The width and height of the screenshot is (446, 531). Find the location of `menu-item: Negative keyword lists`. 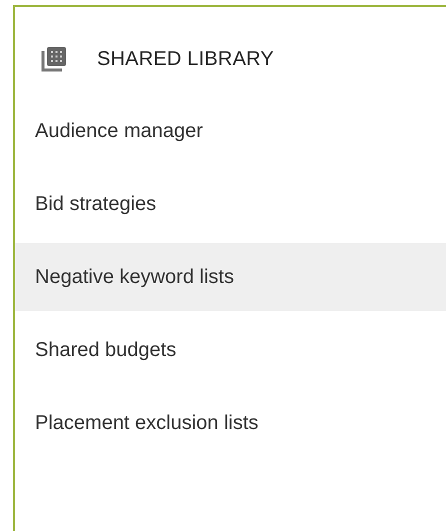

menu-item: Negative keyword lists is located at coordinates (230, 277).